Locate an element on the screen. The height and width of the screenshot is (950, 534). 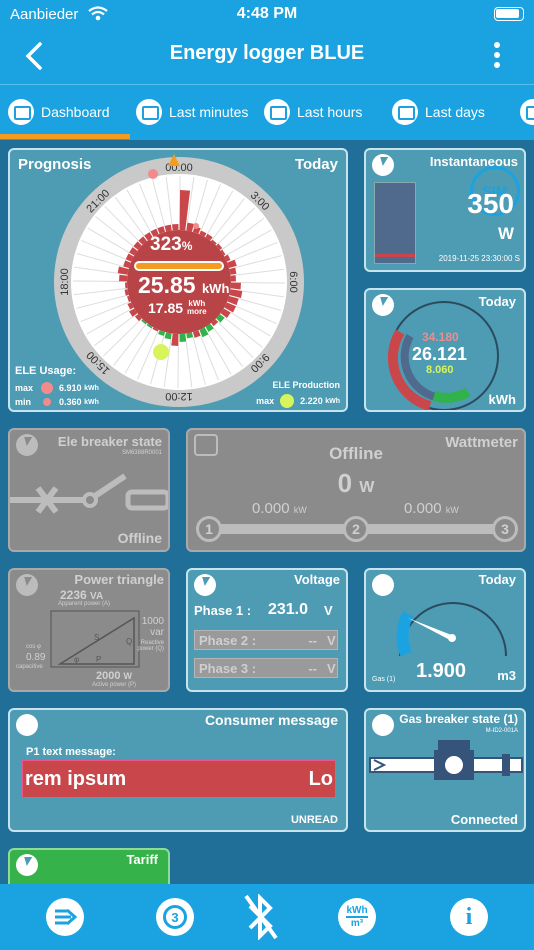
clock-hour-label: 12:00 is located at coordinates (179, 396).